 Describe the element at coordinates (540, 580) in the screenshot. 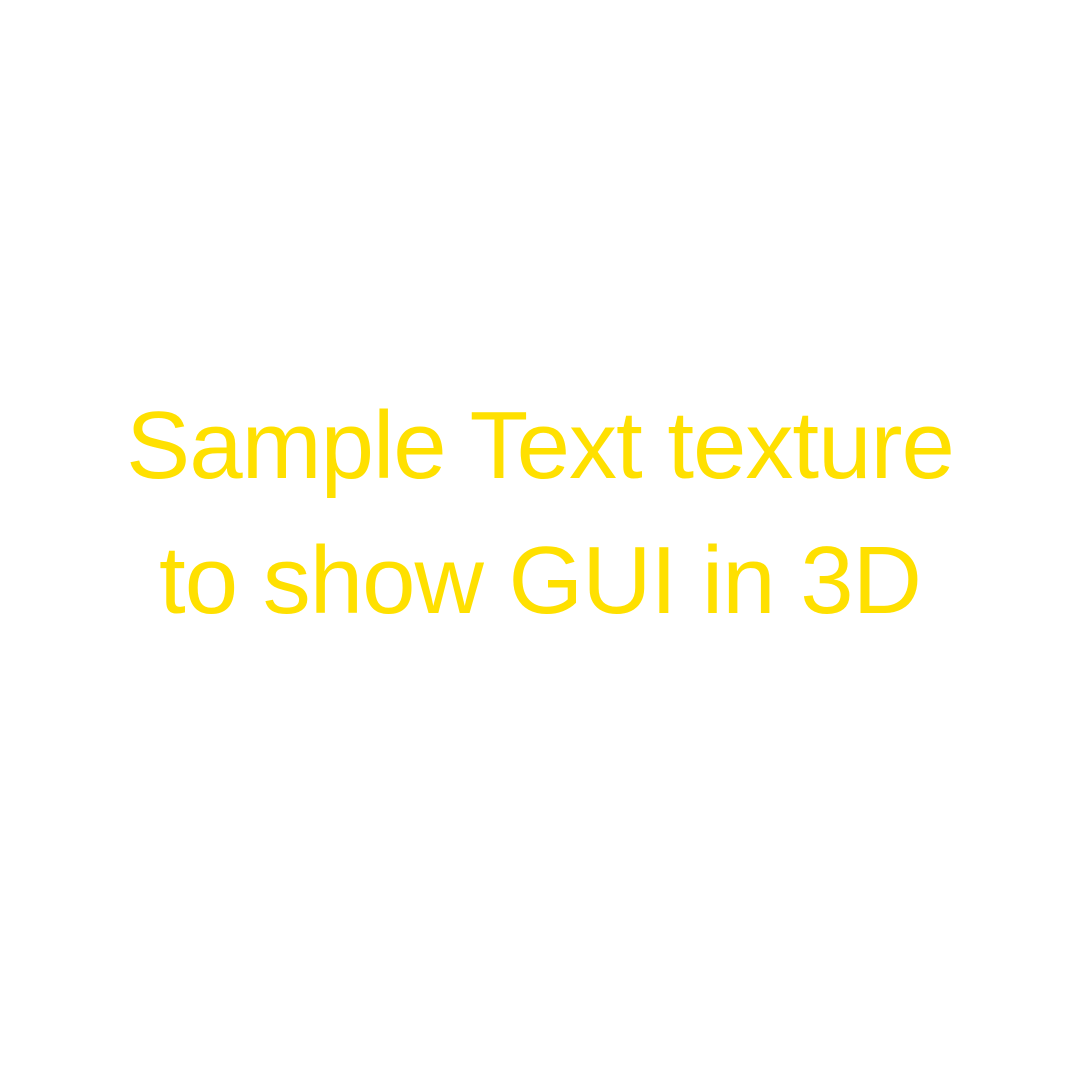

I see `text-line-2: to show GUI in 3D` at that location.